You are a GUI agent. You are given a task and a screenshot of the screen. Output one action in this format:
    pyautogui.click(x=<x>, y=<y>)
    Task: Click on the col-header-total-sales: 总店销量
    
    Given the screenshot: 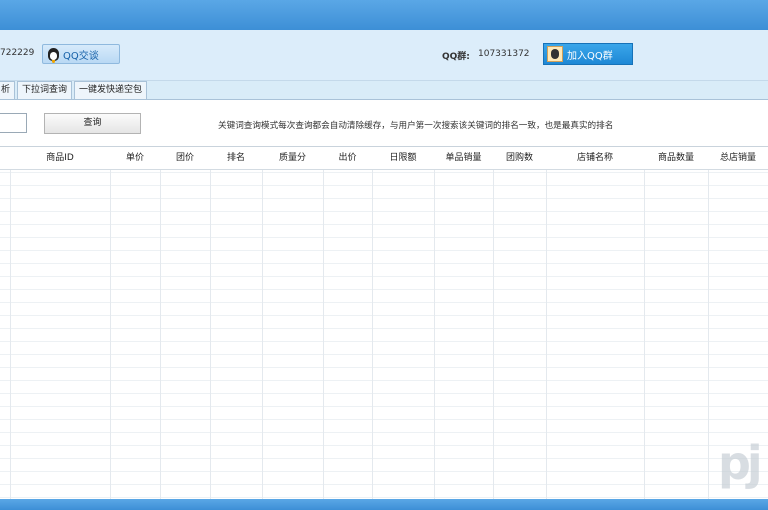 What is the action you would take?
    pyautogui.click(x=738, y=158)
    